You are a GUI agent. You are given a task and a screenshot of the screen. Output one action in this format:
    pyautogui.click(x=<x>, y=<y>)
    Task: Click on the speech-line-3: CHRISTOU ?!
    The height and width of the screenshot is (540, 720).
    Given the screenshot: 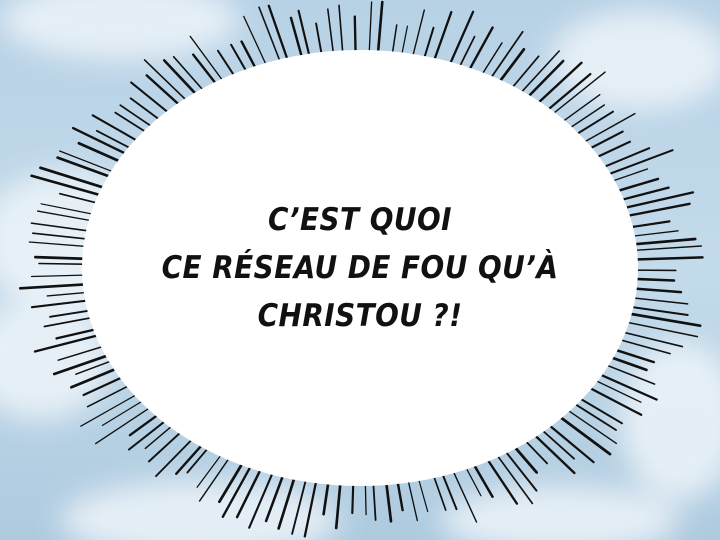 What is the action you would take?
    pyautogui.click(x=360, y=316)
    